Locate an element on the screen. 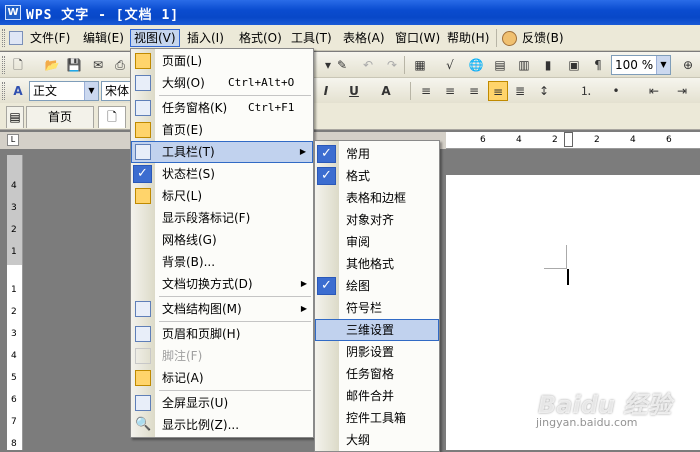  feedback-user-icon is located at coordinates (509, 38).